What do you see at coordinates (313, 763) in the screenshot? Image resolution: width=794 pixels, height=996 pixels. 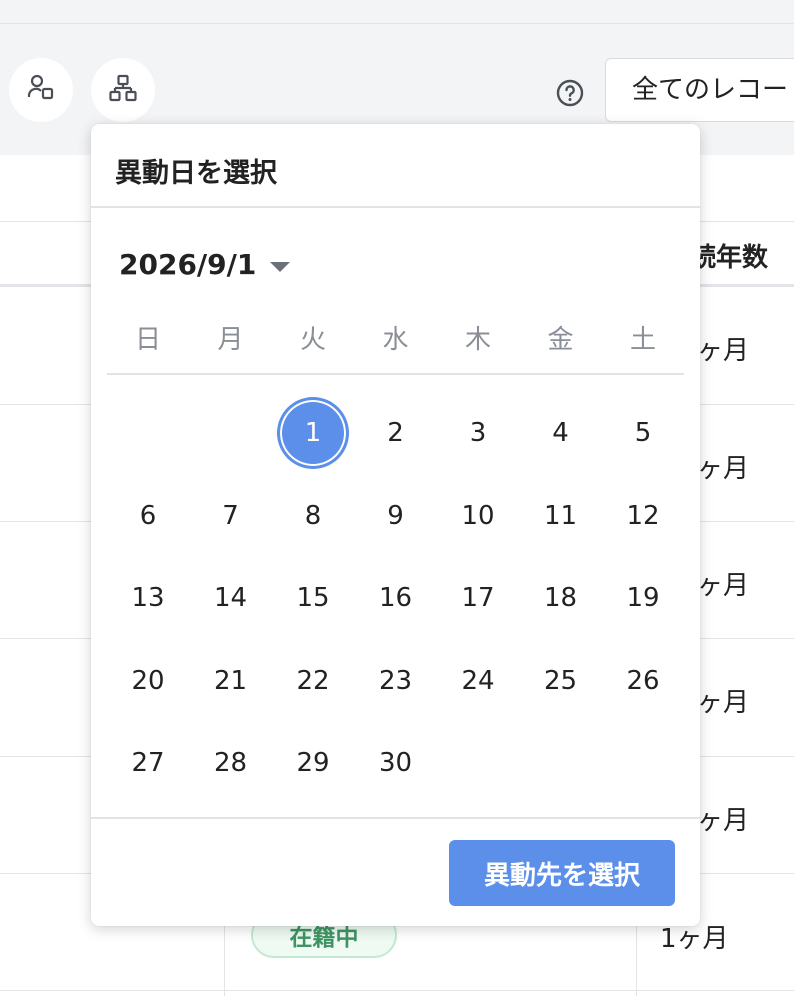 I see `calendar-day: 29` at bounding box center [313, 763].